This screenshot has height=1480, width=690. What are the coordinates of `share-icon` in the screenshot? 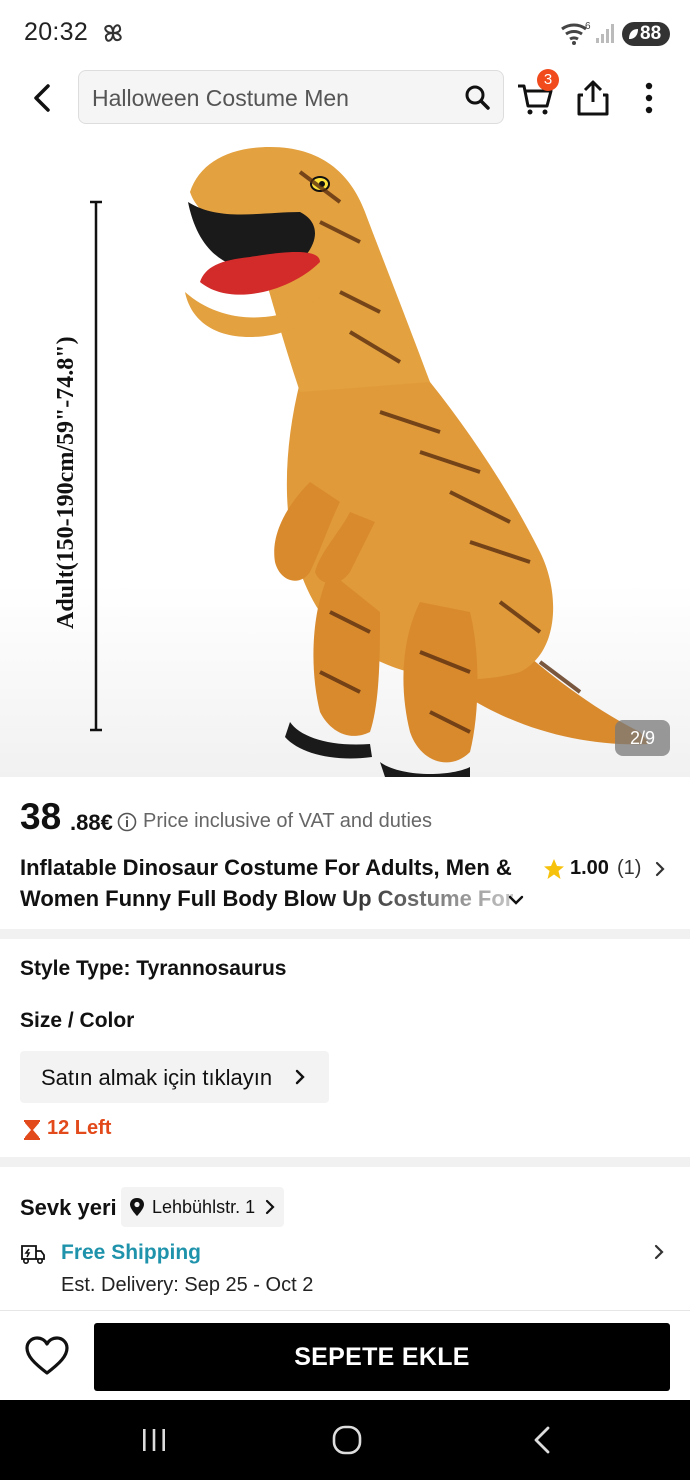 It's located at (593, 98).